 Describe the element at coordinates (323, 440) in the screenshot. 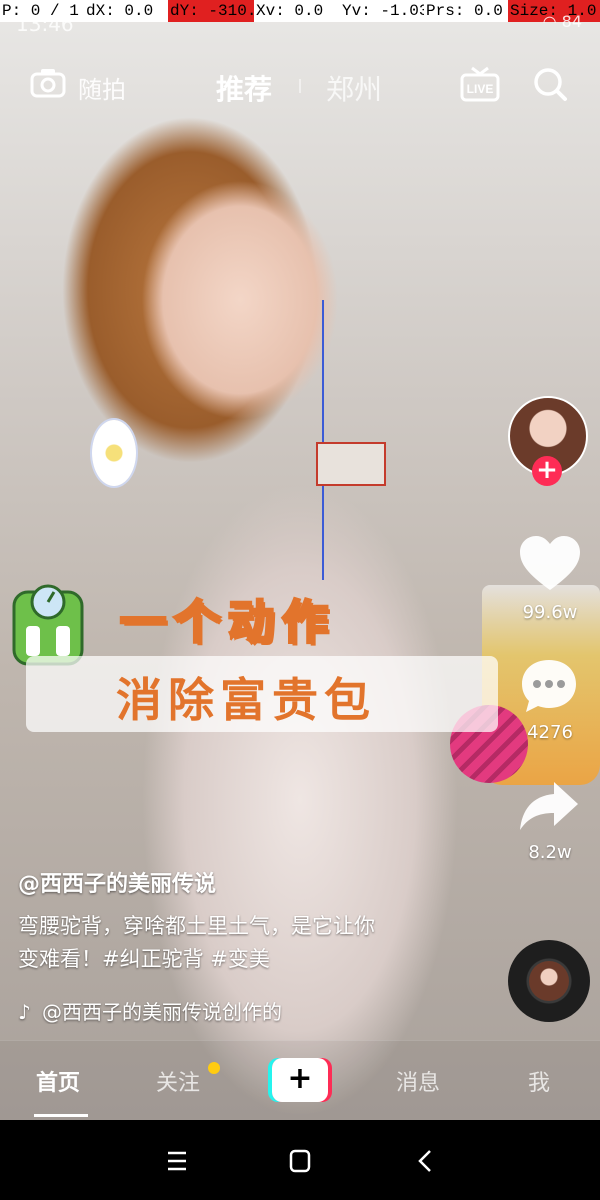

I see `debug-line` at that location.